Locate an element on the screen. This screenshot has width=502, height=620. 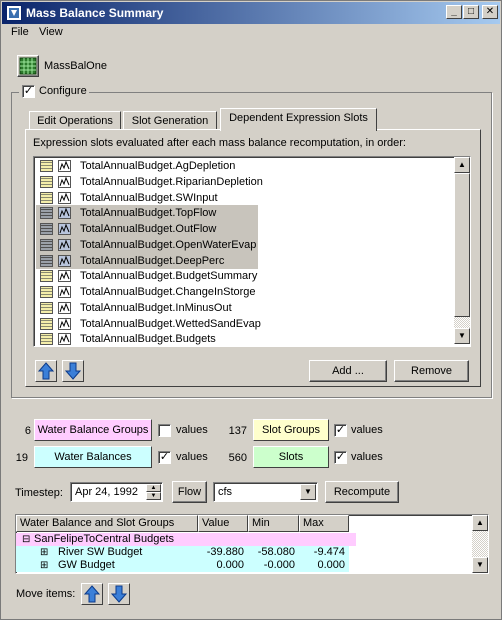
slot-list-item-label: TotalAnnualBudget.OutFlow is located at coordinates (148, 229).